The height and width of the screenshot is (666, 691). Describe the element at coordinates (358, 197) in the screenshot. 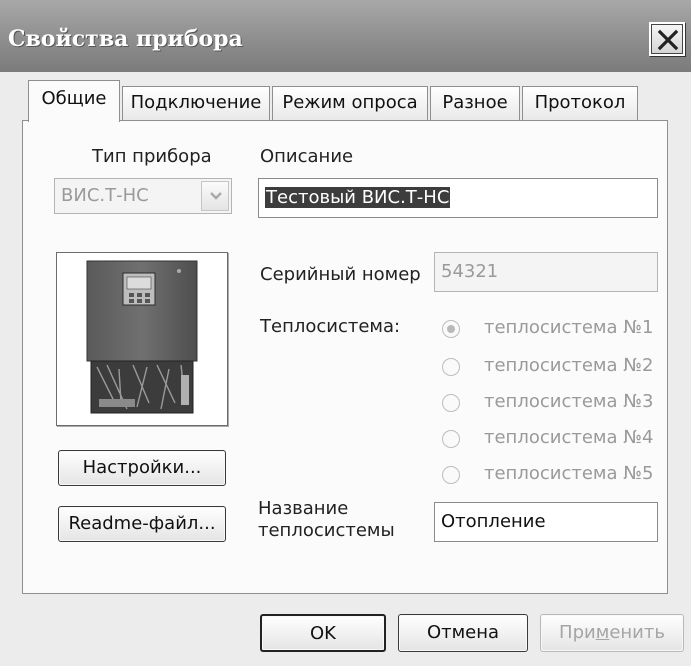

I see `description-value: Тестовый ВИС.Т-НС` at that location.